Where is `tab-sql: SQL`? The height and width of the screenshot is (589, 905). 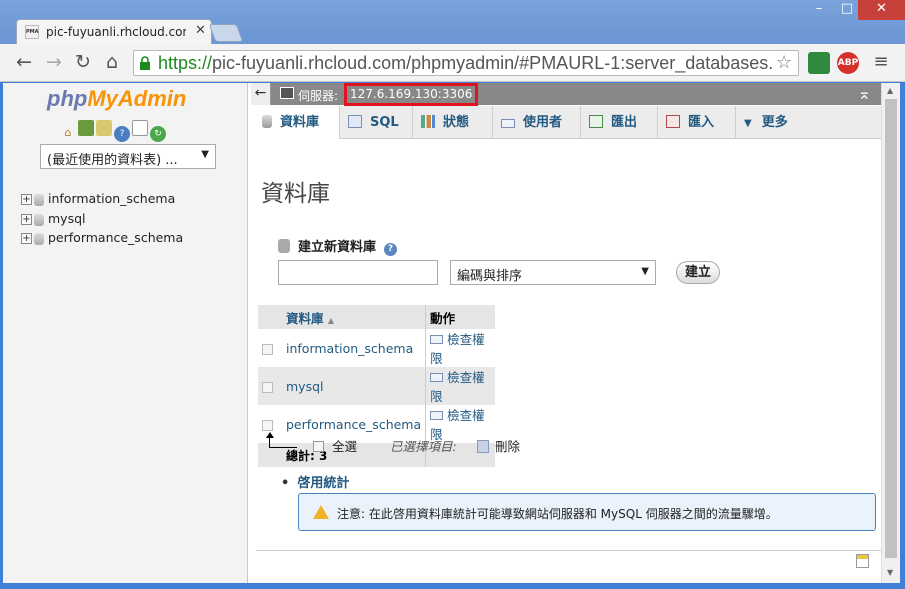 tab-sql: SQL is located at coordinates (376, 122).